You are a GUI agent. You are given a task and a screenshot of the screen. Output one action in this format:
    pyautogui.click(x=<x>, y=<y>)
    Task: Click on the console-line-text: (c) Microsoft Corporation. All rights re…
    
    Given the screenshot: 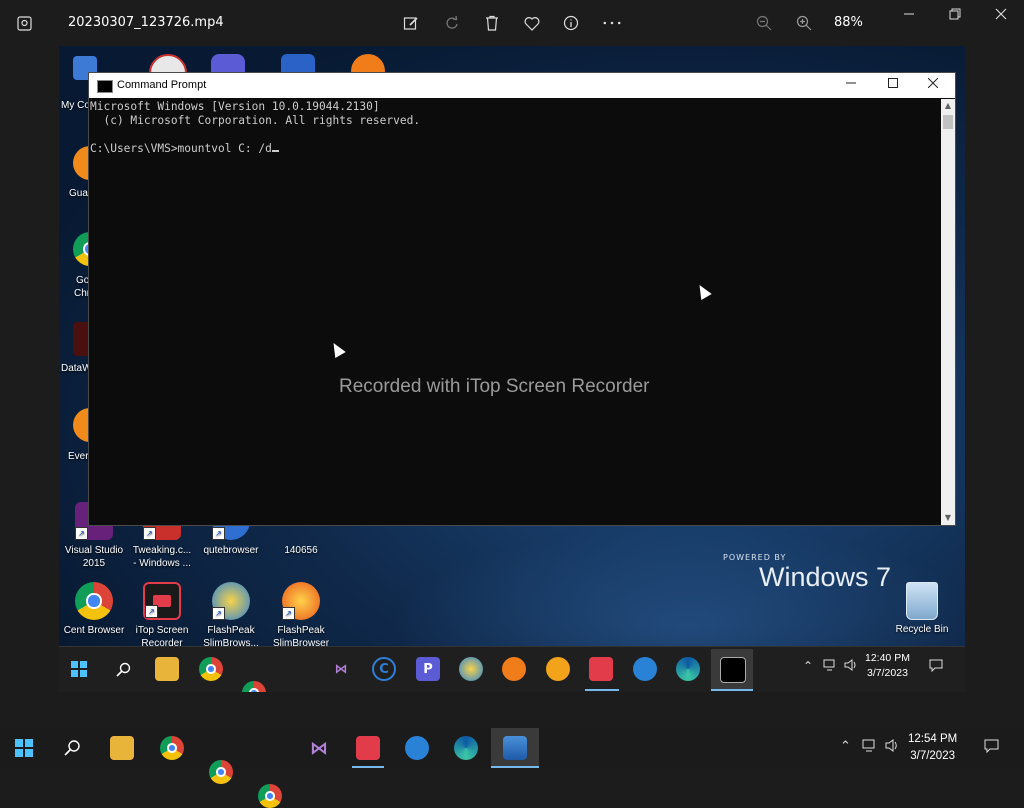 What is the action you would take?
    pyautogui.click(x=262, y=120)
    